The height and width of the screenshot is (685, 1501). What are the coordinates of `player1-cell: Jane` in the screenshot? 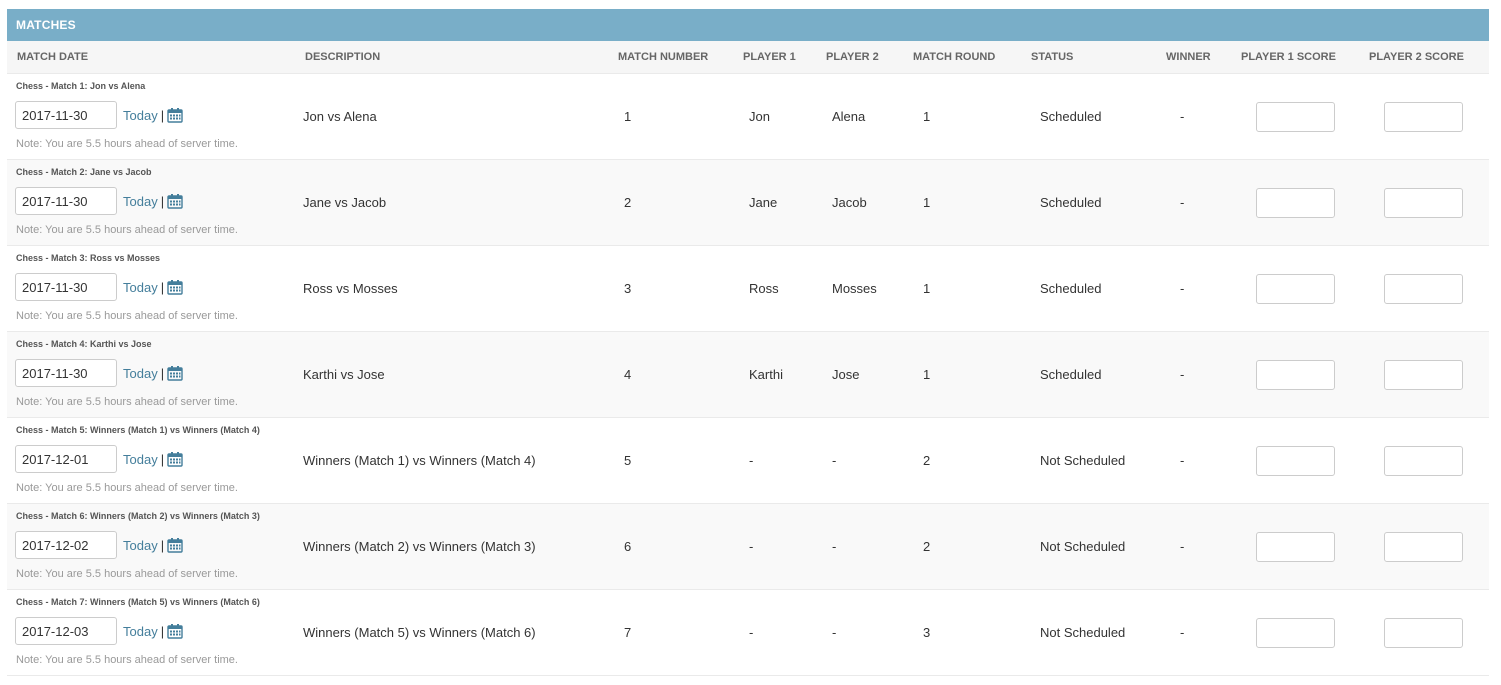 It's located at (774, 202).